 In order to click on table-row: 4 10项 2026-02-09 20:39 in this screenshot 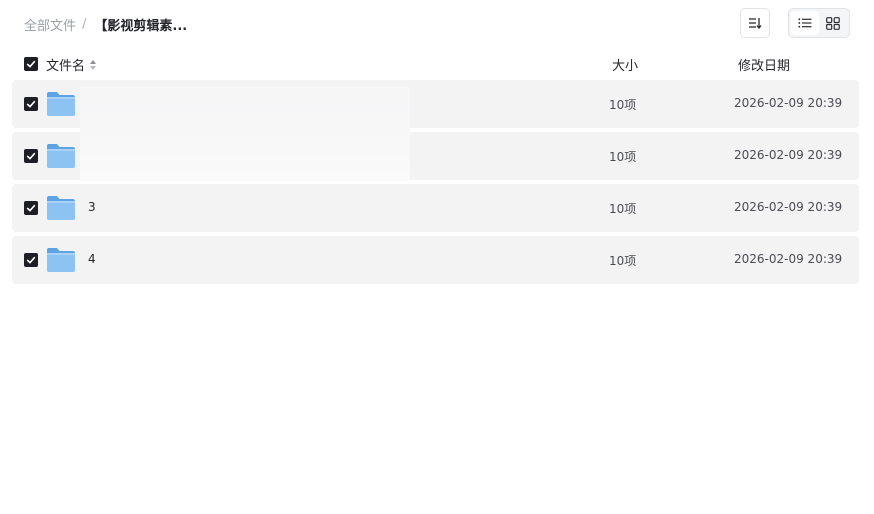, I will do `click(435, 260)`.